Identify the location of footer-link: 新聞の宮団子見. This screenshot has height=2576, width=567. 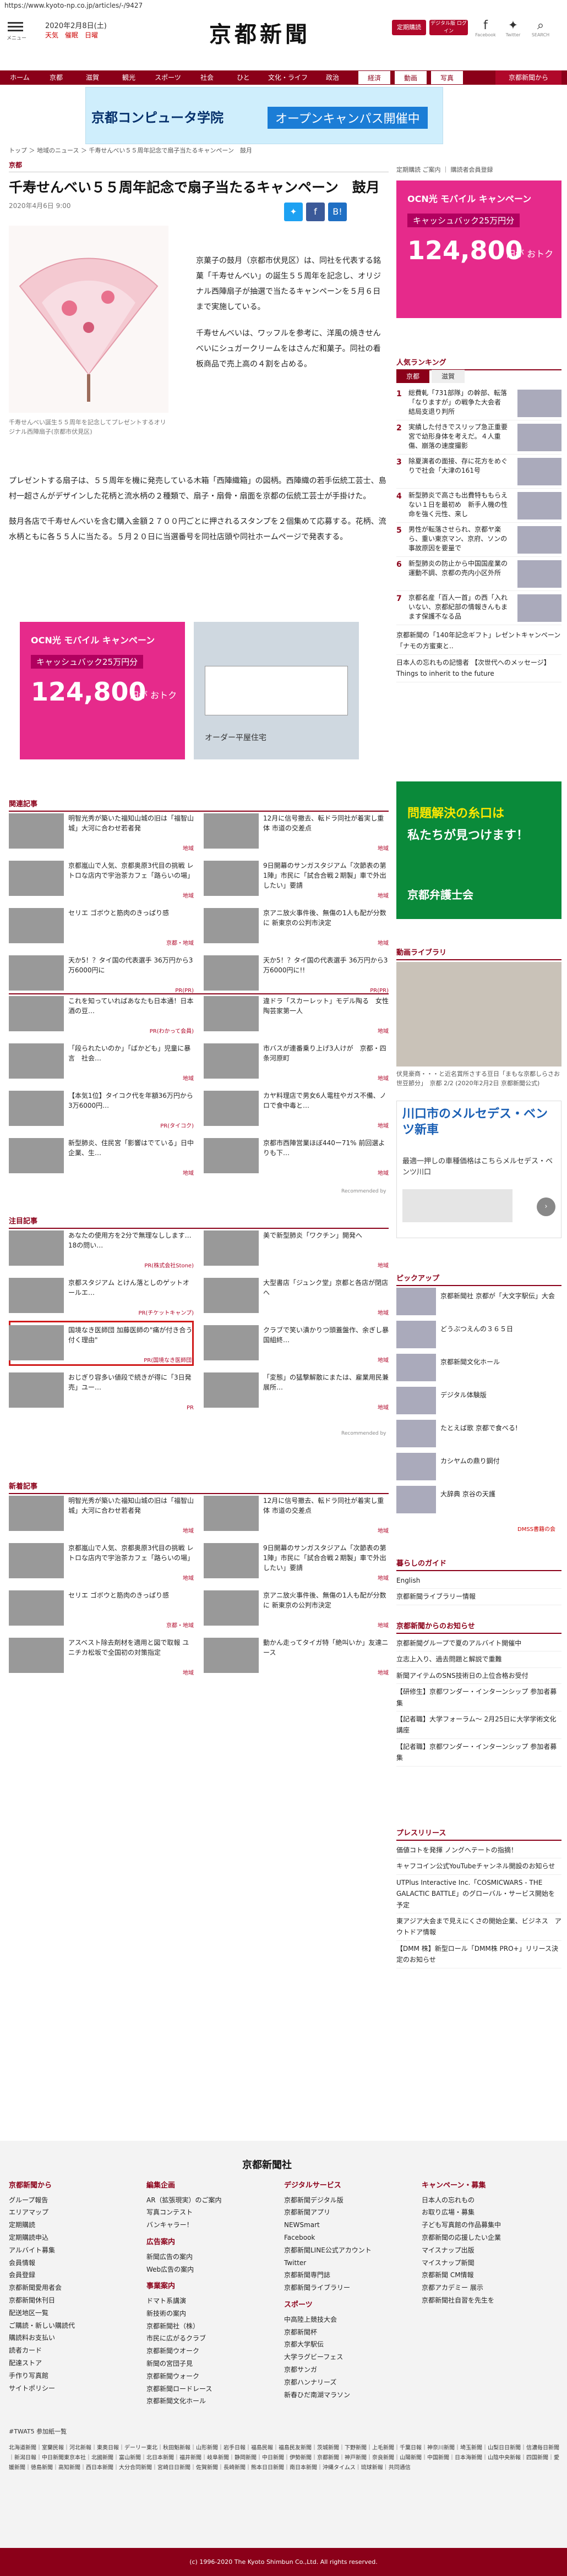
(209, 2364).